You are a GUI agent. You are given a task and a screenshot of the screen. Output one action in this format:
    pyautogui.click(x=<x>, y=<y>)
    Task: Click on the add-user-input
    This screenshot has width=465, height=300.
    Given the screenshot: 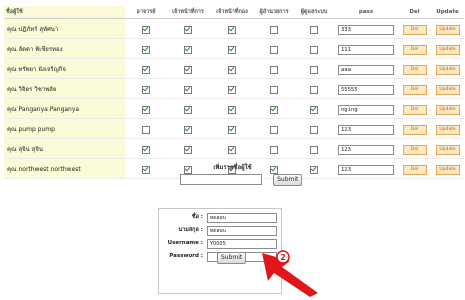 What is the action you would take?
    pyautogui.click(x=221, y=179)
    